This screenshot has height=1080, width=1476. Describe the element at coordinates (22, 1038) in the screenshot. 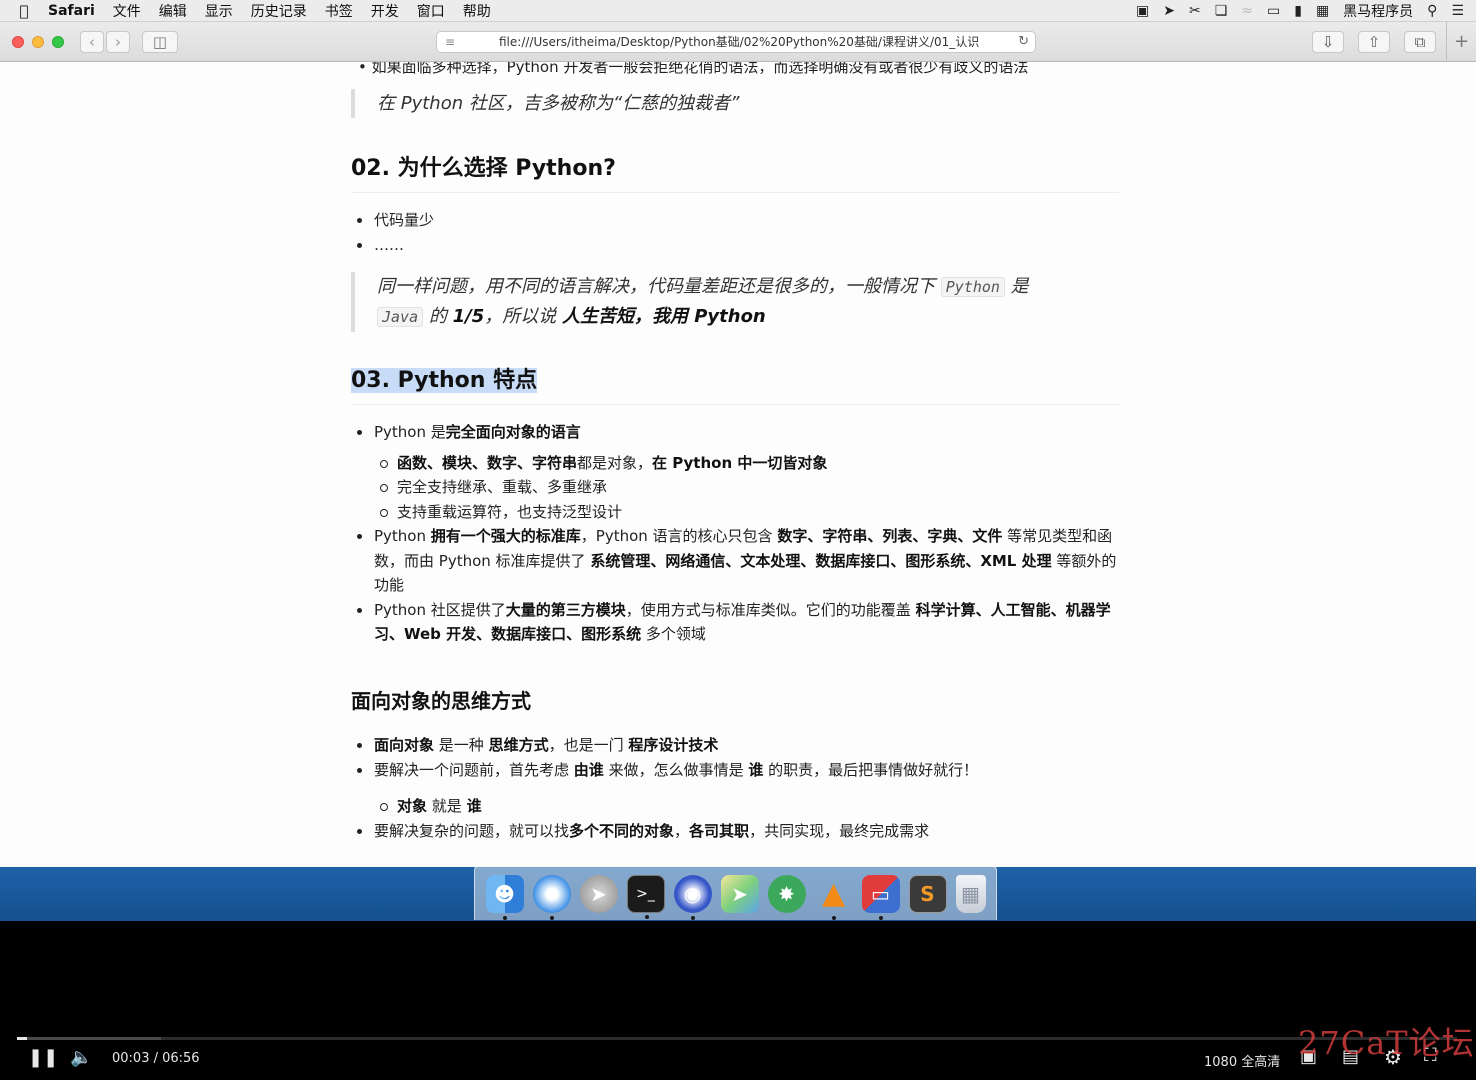

I see `progress-fill` at that location.